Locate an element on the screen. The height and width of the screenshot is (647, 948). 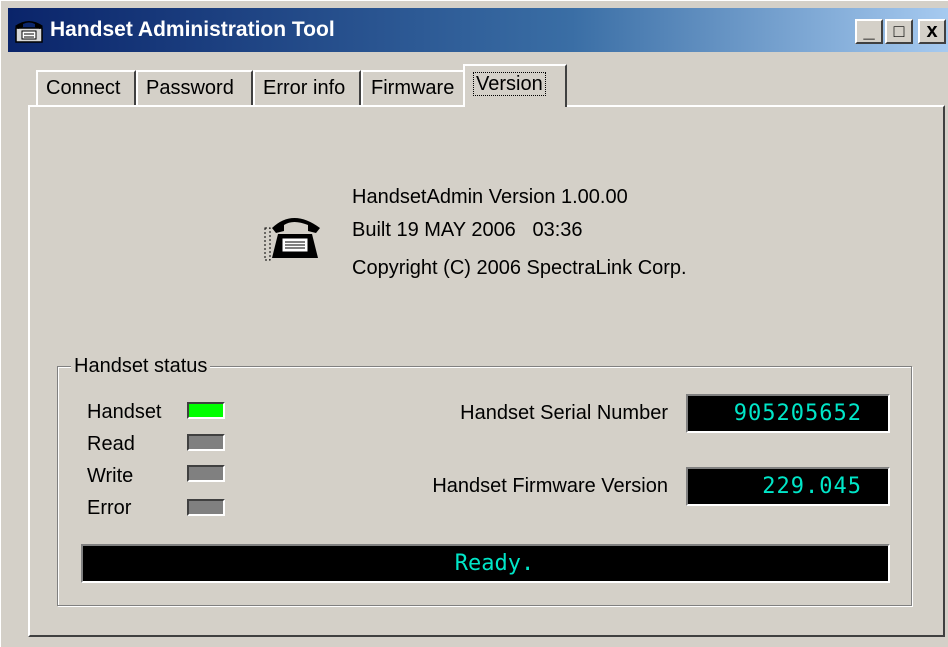
handset-indicator-label: Handset is located at coordinates (124, 412).